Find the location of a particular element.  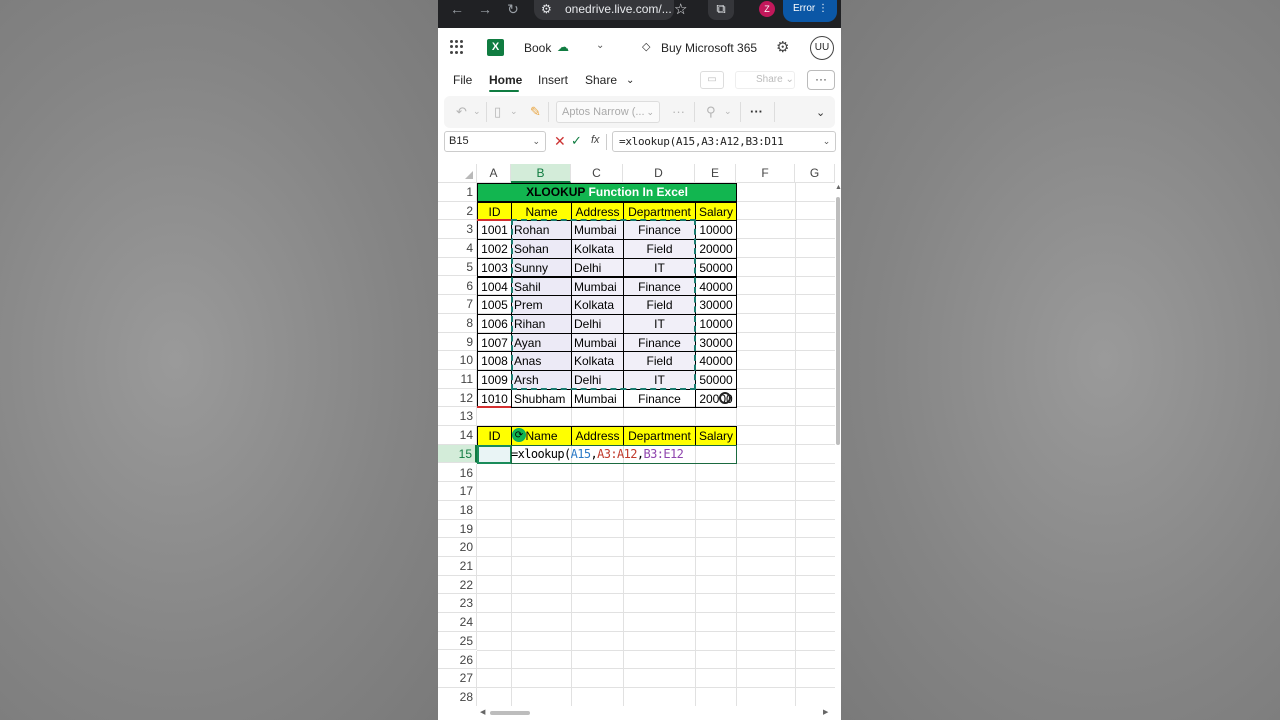

table-cell: 1003 is located at coordinates (494, 267).